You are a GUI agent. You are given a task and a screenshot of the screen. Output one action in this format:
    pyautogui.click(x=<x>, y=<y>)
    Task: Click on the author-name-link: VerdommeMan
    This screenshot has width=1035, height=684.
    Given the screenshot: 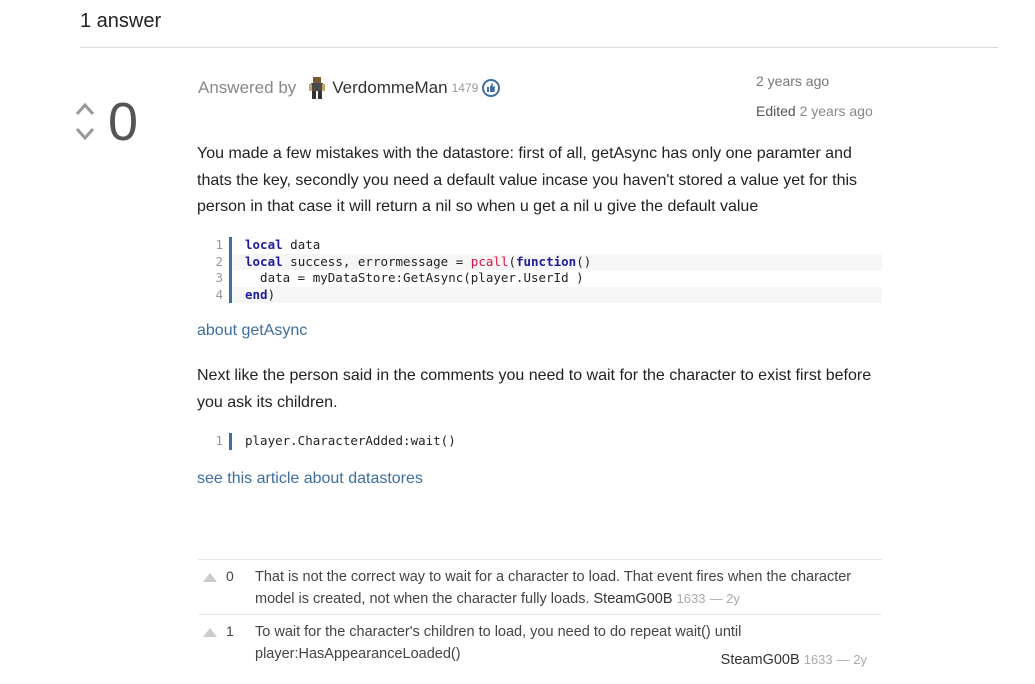 What is the action you would take?
    pyautogui.click(x=389, y=88)
    